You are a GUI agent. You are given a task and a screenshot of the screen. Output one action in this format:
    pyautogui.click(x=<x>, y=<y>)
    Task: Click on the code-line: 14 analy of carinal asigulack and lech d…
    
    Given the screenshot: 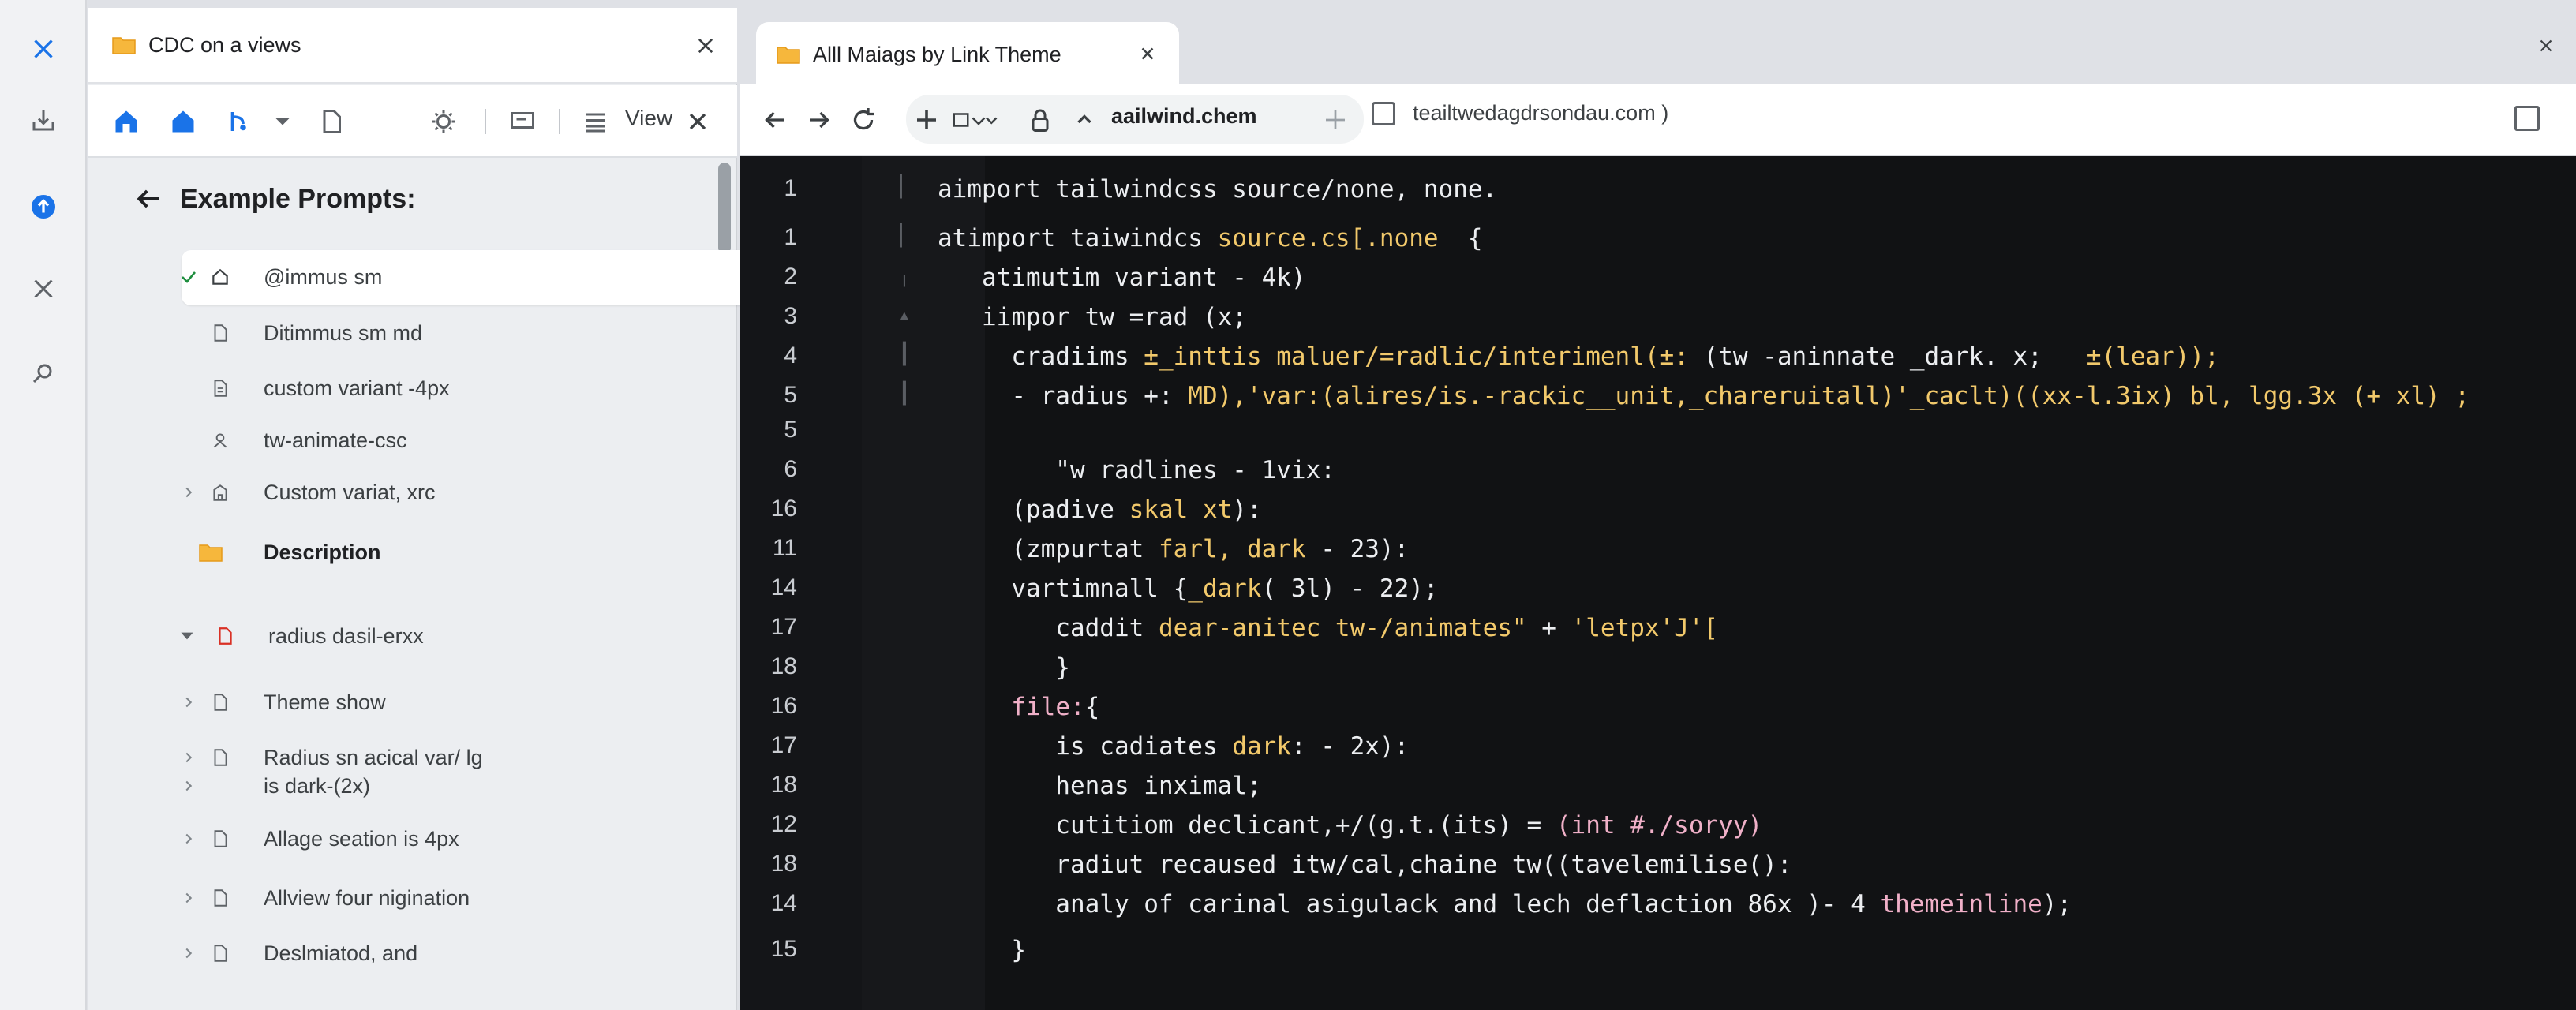 What is the action you would take?
    pyautogui.click(x=1658, y=910)
    